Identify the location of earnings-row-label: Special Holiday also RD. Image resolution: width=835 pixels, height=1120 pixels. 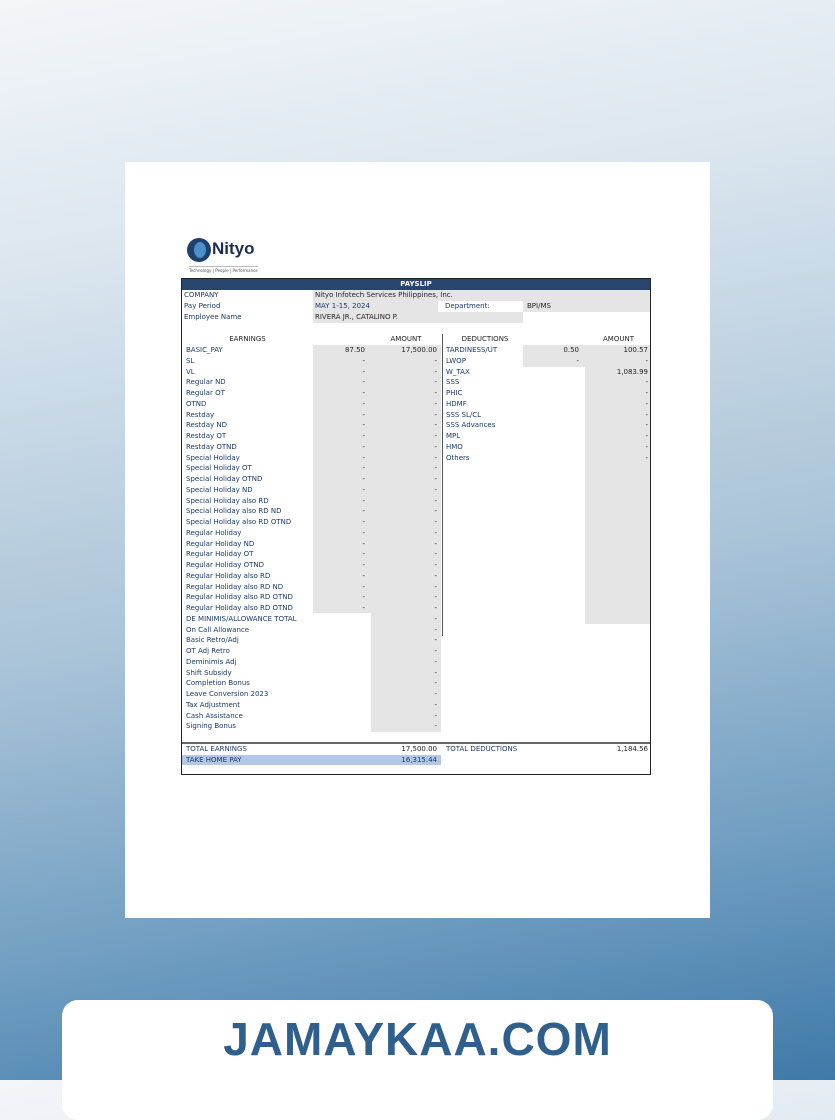
(227, 500).